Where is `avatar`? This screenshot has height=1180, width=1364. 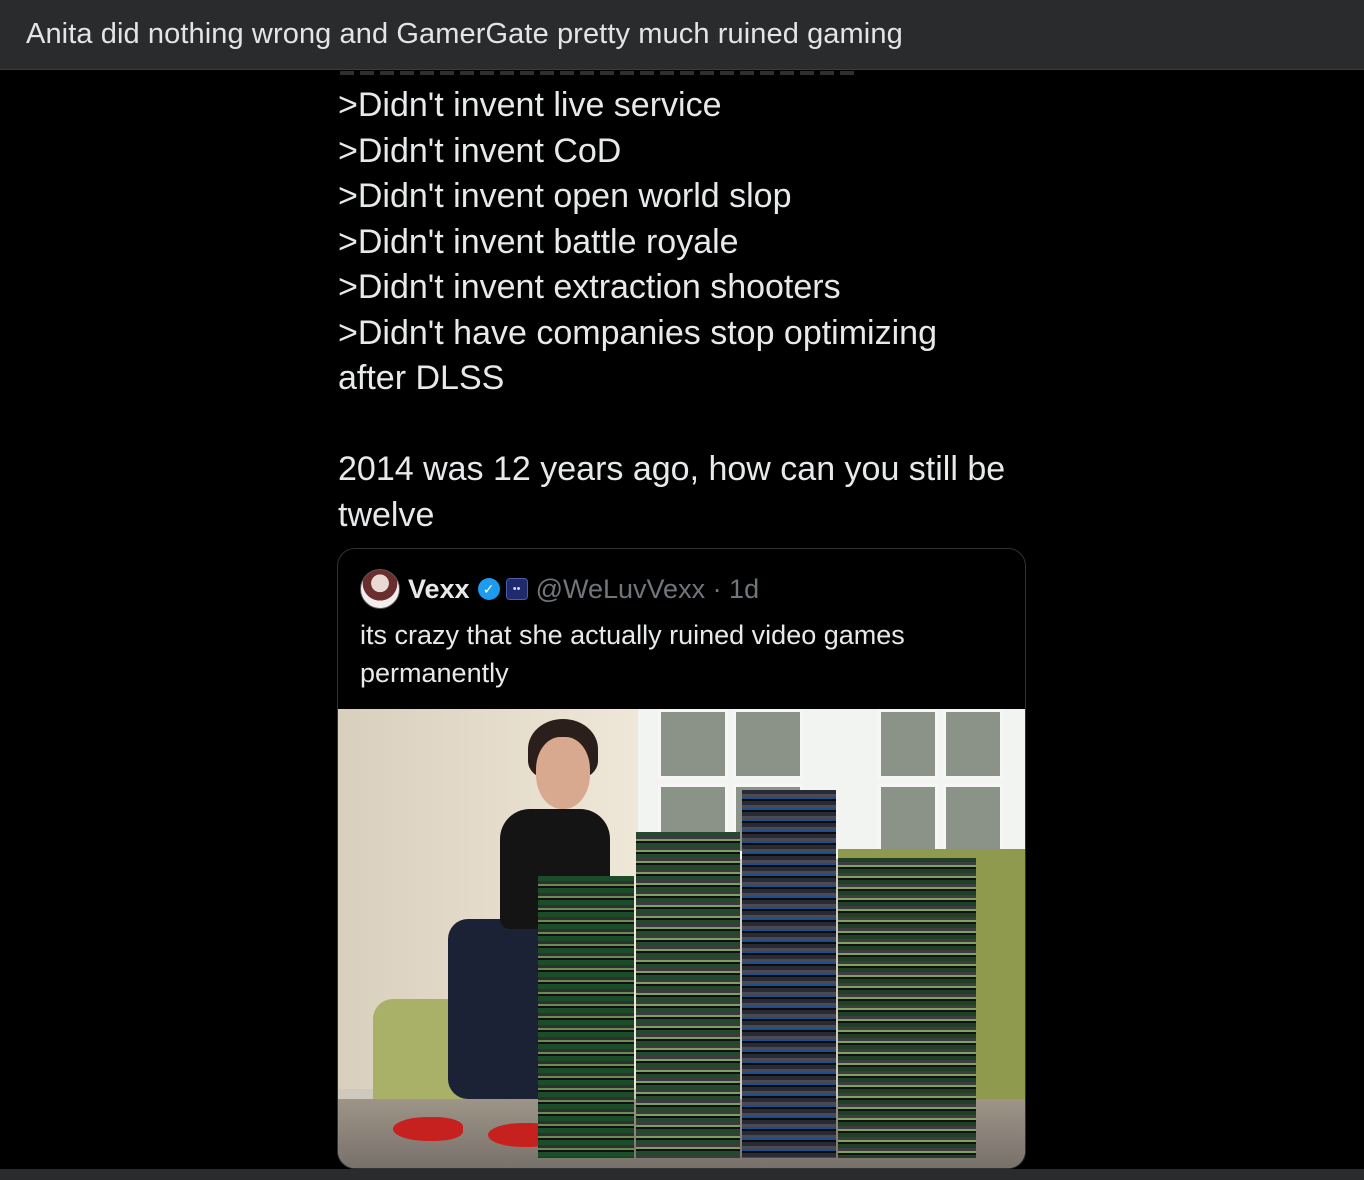 avatar is located at coordinates (380, 589).